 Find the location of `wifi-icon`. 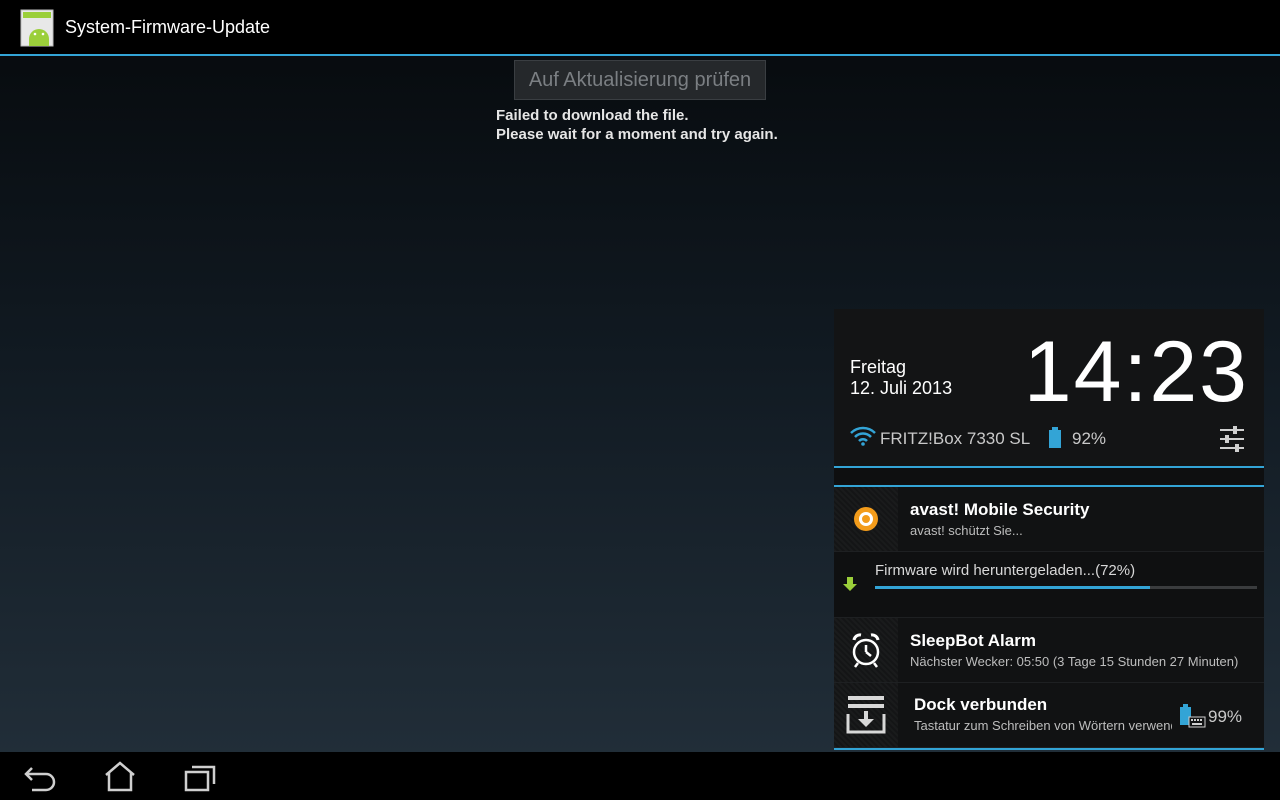

wifi-icon is located at coordinates (863, 436).